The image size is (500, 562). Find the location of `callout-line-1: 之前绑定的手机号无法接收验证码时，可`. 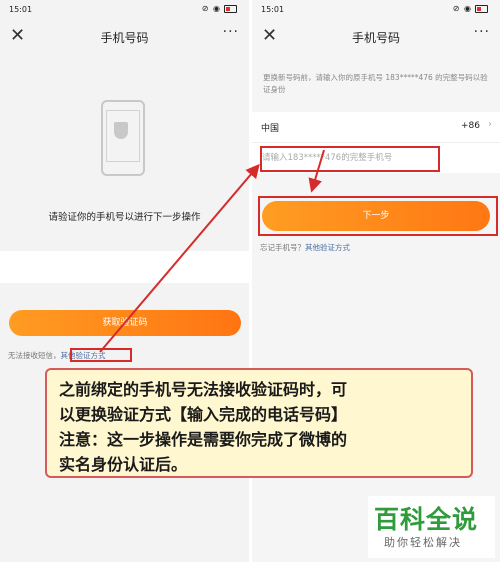

callout-line-1: 之前绑定的手机号无法接收验证码时，可 is located at coordinates (203, 389).